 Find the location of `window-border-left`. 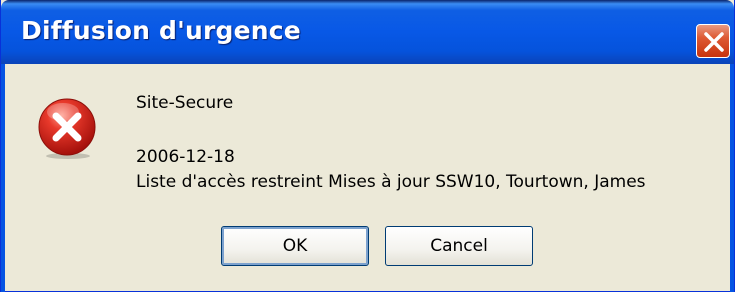

window-border-left is located at coordinates (3, 178).